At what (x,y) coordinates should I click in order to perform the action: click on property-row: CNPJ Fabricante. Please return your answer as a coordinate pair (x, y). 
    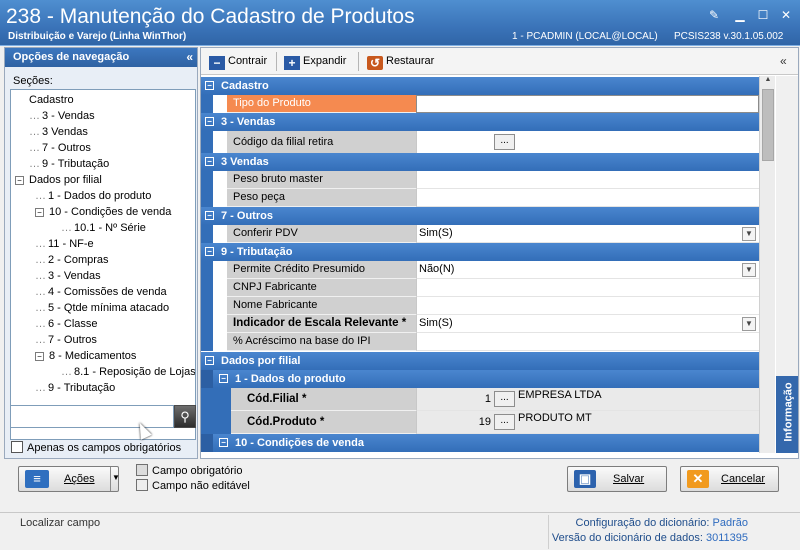
    Looking at the image, I should click on (480, 288).